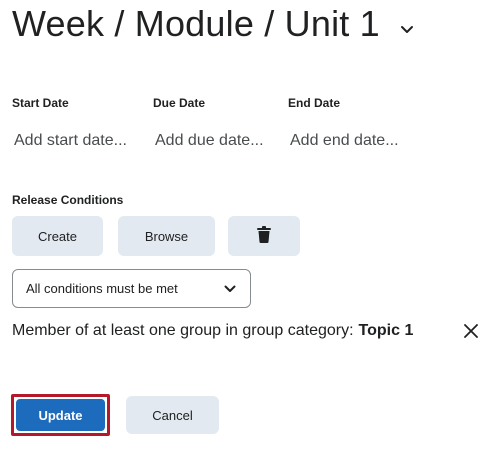 This screenshot has width=489, height=452. I want to click on end-date-input, so click(355, 141).